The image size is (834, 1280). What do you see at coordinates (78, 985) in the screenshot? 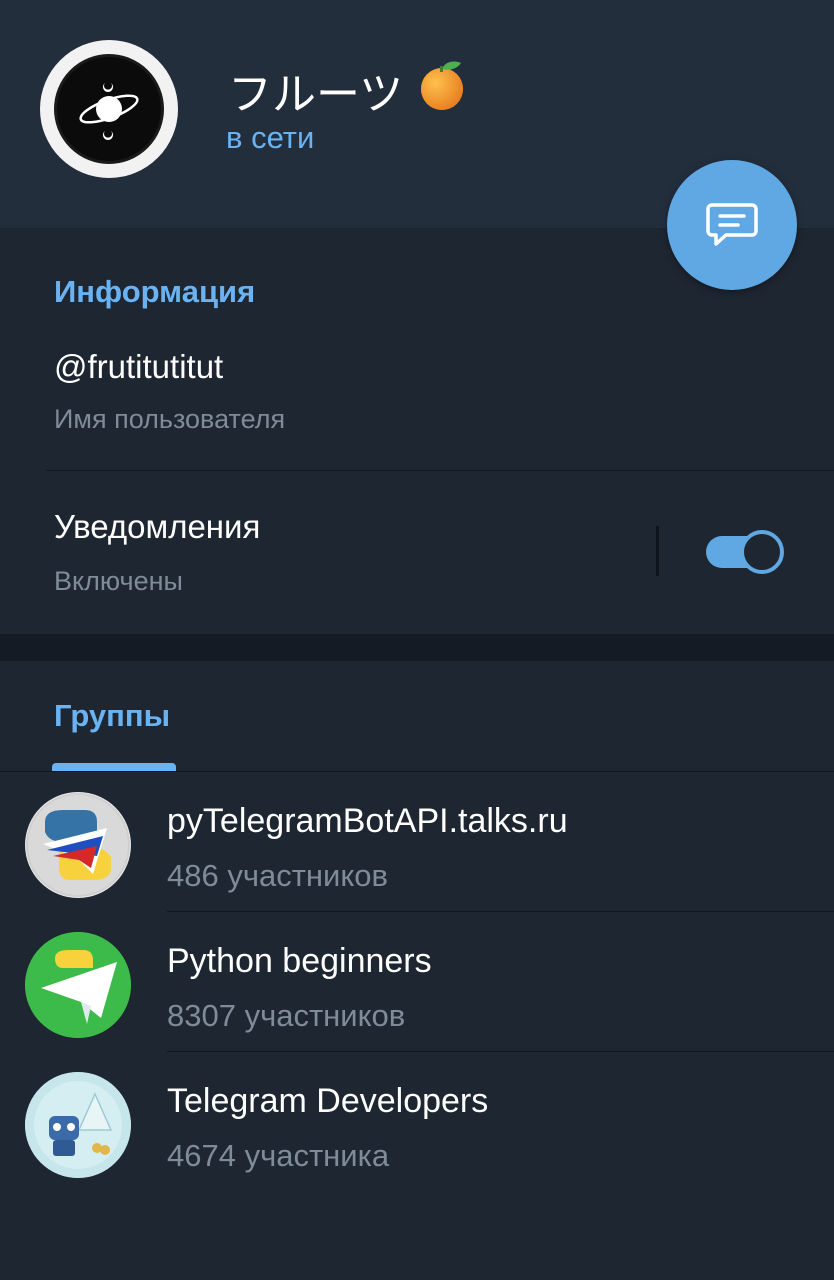
I see `python-telegram-green-avatar-icon` at bounding box center [78, 985].